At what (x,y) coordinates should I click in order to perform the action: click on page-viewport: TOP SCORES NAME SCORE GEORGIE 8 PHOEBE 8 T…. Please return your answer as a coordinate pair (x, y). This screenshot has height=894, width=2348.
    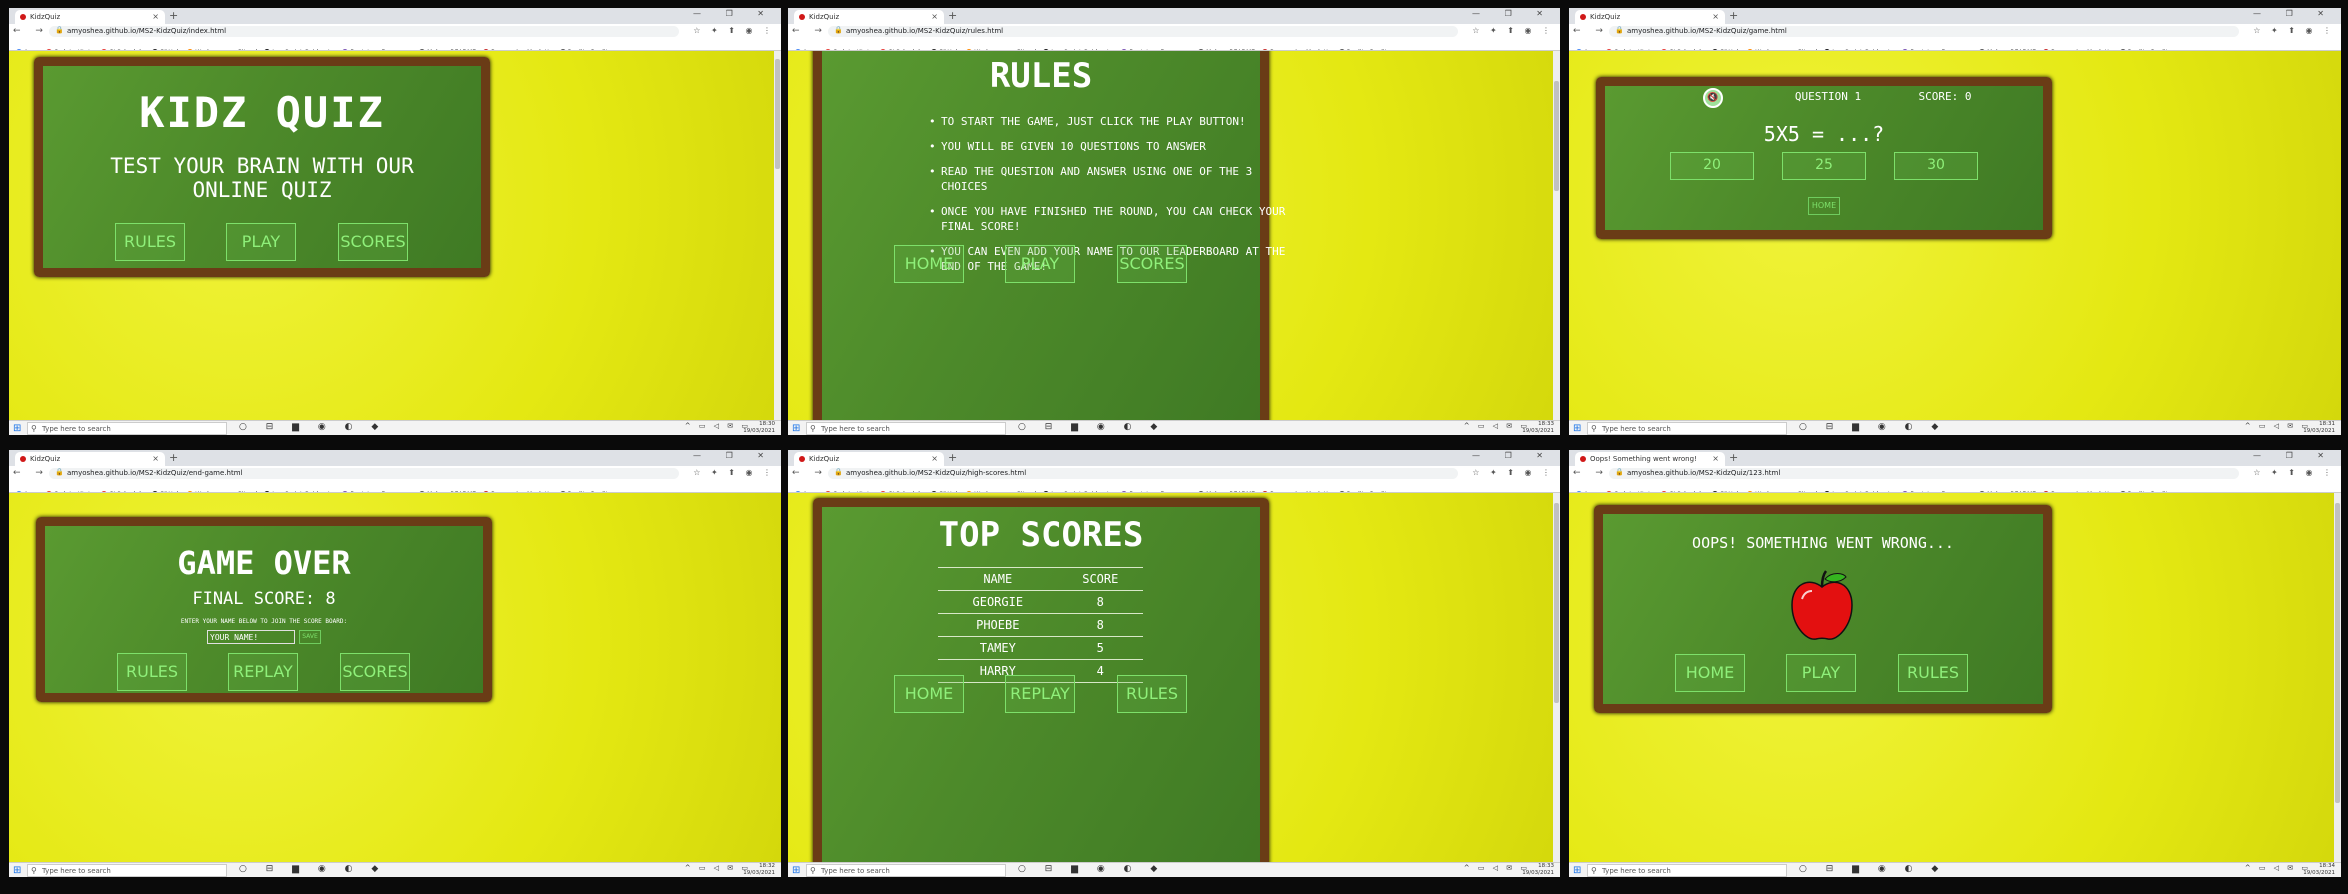
    Looking at the image, I should click on (1174, 677).